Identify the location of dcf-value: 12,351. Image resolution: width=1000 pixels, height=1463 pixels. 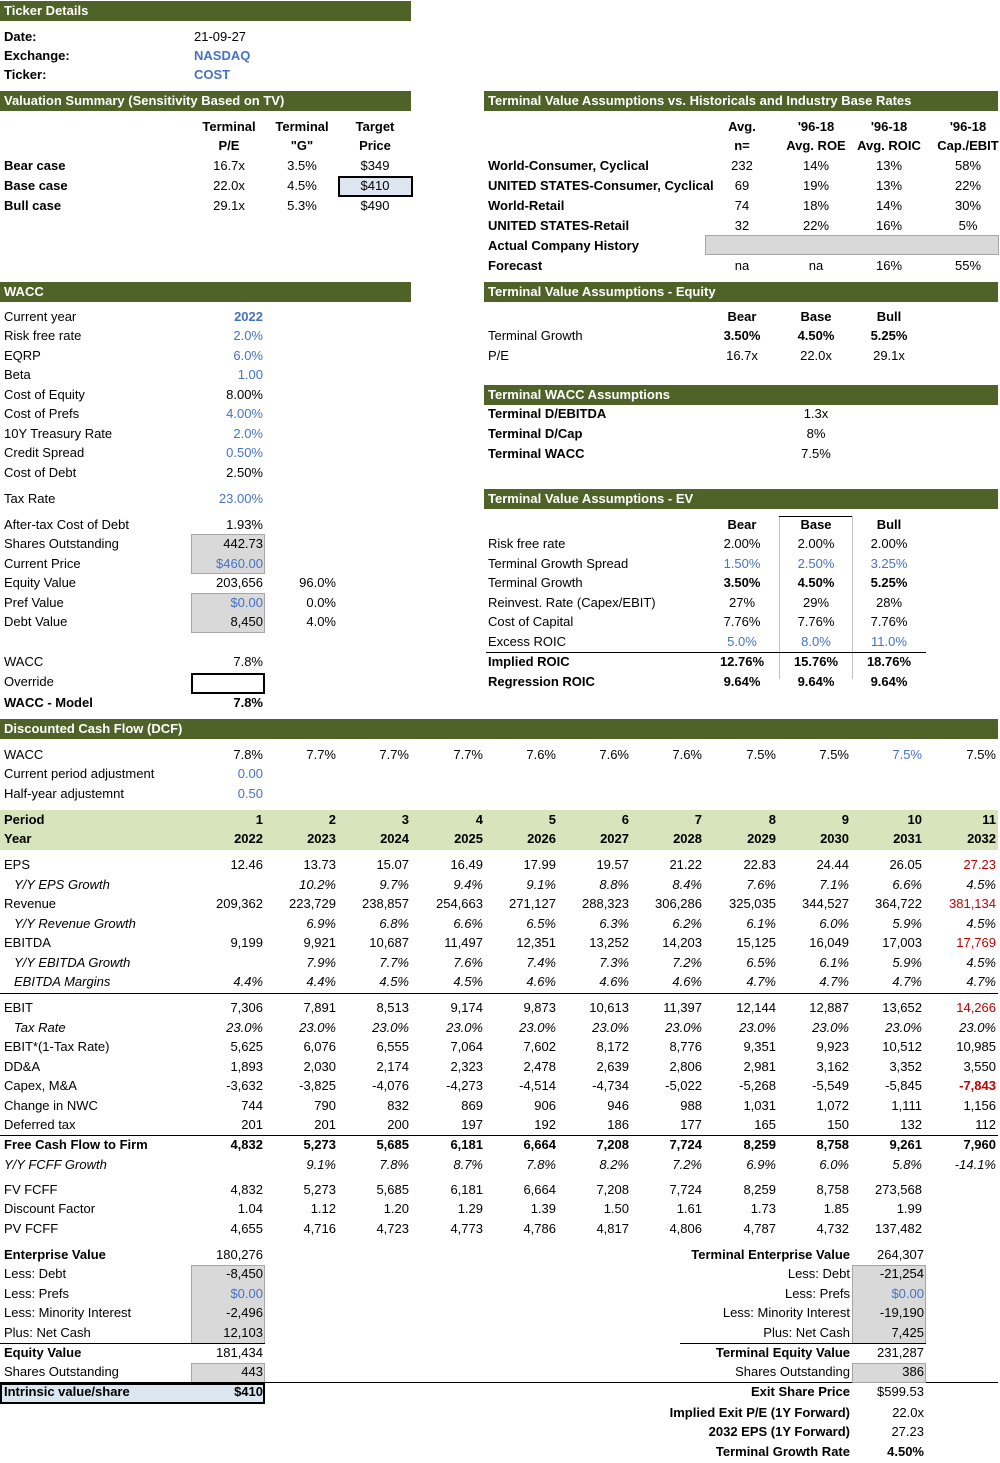
(536, 942).